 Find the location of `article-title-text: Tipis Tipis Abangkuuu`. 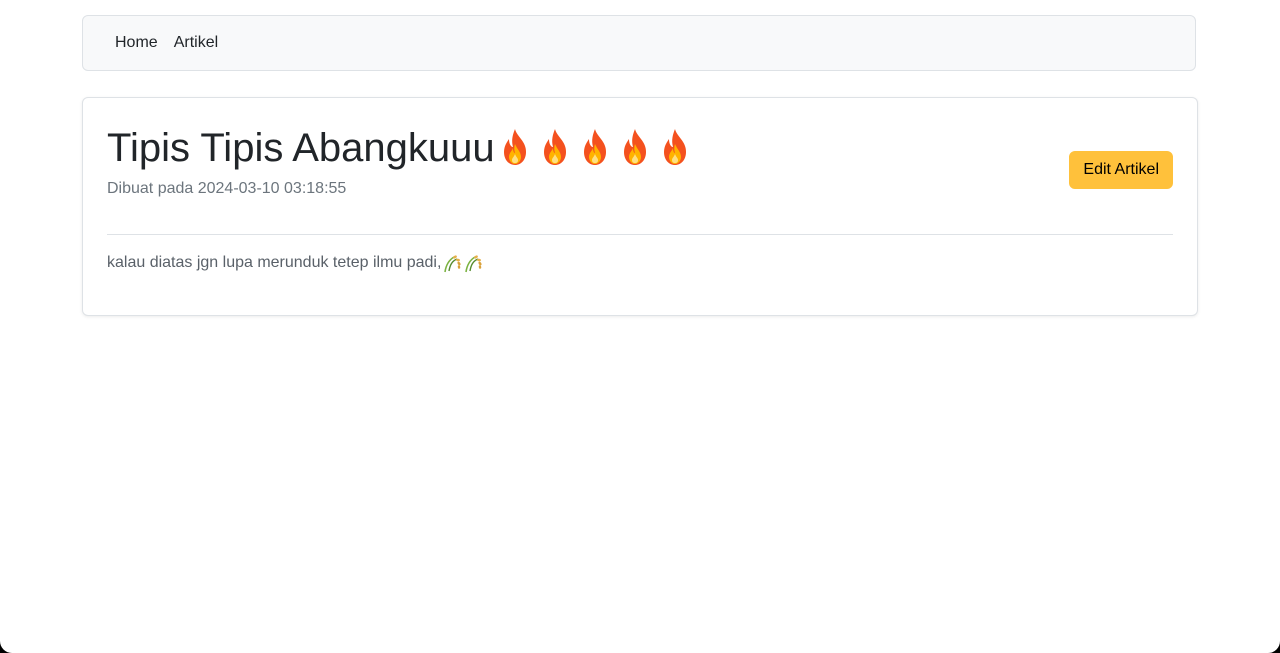

article-title-text: Tipis Tipis Abangkuuu is located at coordinates (301, 148).